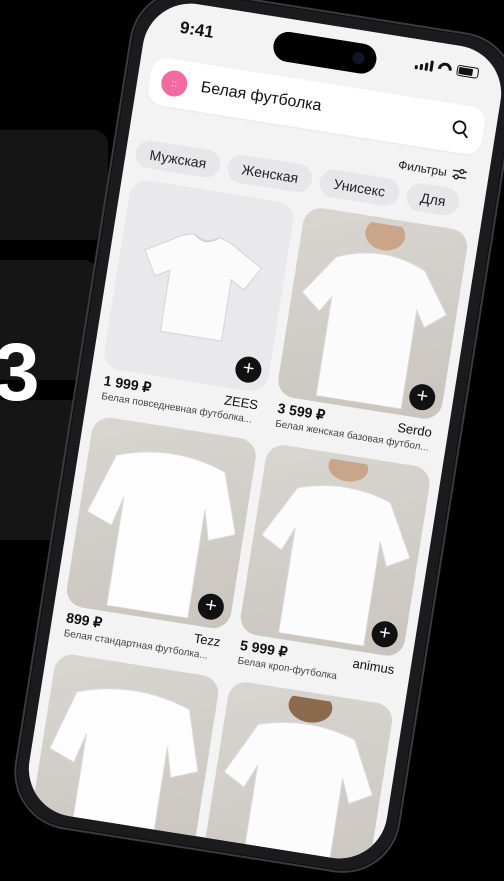 Image resolution: width=504 pixels, height=881 pixels. Describe the element at coordinates (248, 369) in the screenshot. I see `add-to-cart-button: +` at that location.